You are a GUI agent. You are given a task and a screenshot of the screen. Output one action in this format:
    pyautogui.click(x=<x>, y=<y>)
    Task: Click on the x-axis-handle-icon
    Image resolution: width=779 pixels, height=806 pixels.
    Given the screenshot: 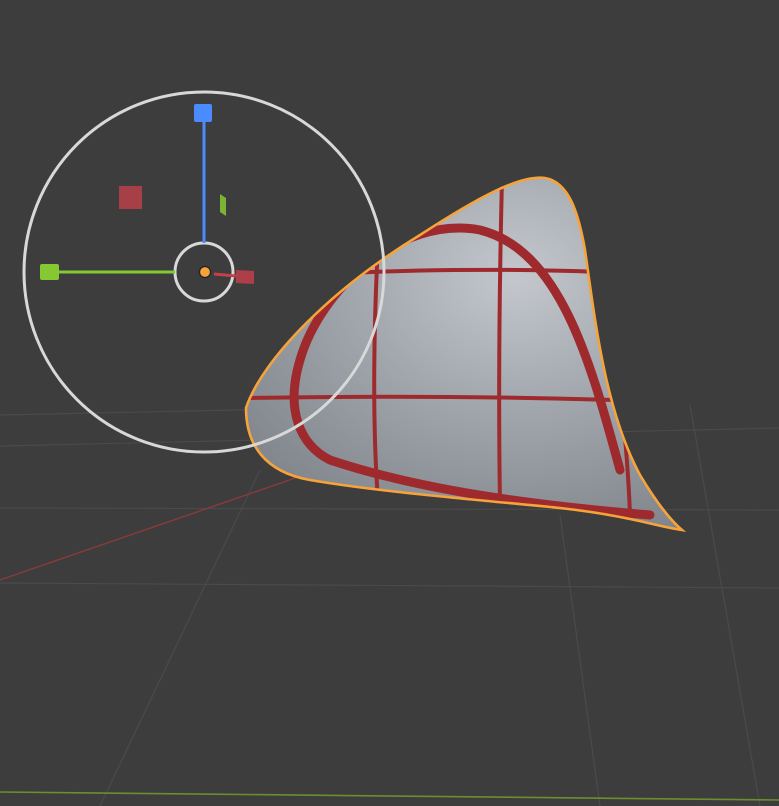 What is the action you would take?
    pyautogui.click(x=245, y=277)
    